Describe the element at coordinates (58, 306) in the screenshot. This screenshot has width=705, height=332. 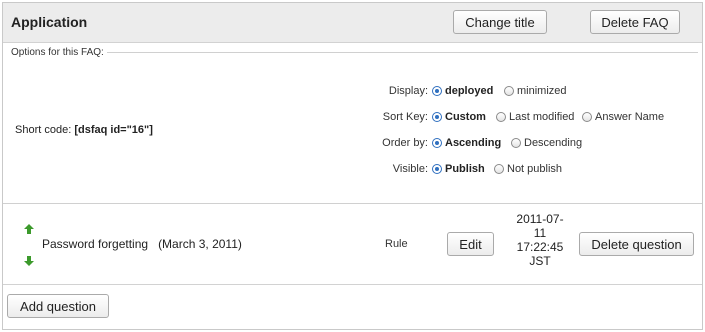
I see `add-question-button: Add question` at that location.